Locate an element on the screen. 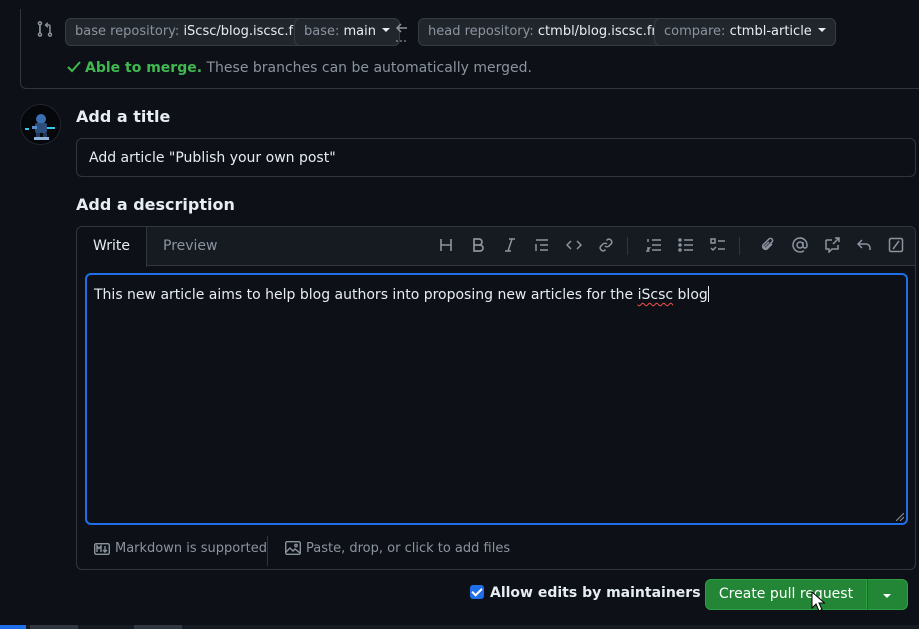 Image resolution: width=919 pixels, height=629 pixels. mention-icon is located at coordinates (800, 246).